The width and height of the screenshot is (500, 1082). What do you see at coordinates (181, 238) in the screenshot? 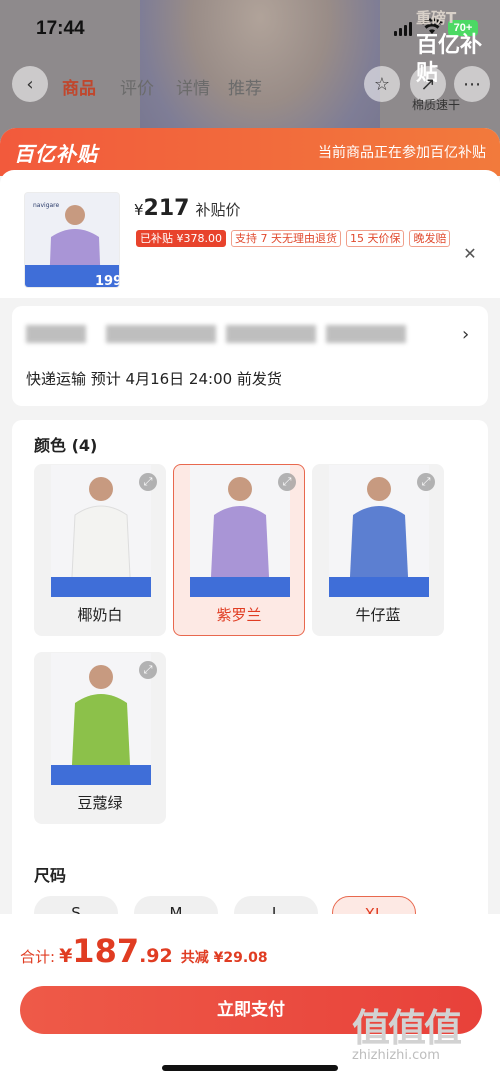
I see `tag-subsidized: 已补贴 ¥378.00` at bounding box center [181, 238].